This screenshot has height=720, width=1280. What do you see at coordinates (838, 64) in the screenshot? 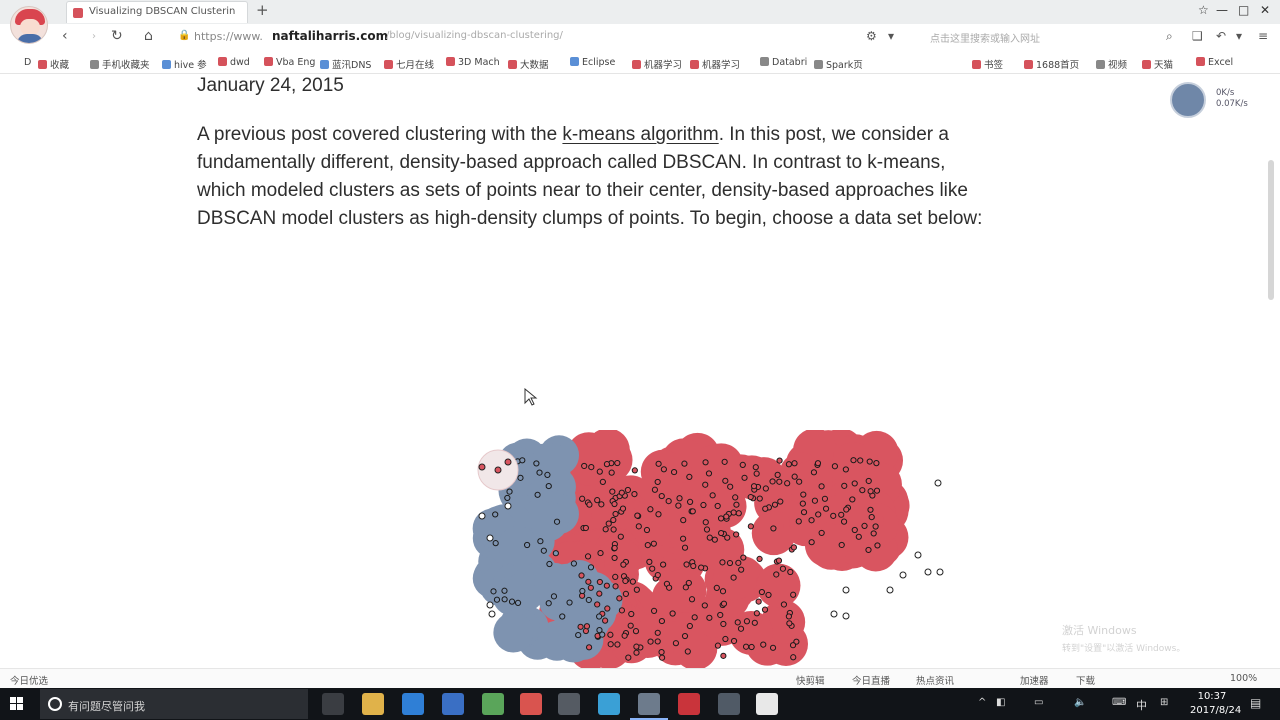
I see `bookmark-item: Spark页` at bounding box center [838, 64].